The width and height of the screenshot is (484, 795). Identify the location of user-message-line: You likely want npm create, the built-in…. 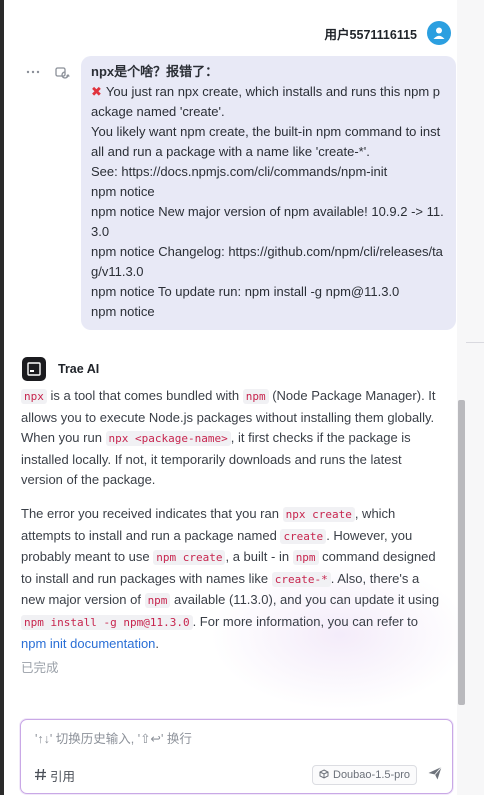
(266, 141).